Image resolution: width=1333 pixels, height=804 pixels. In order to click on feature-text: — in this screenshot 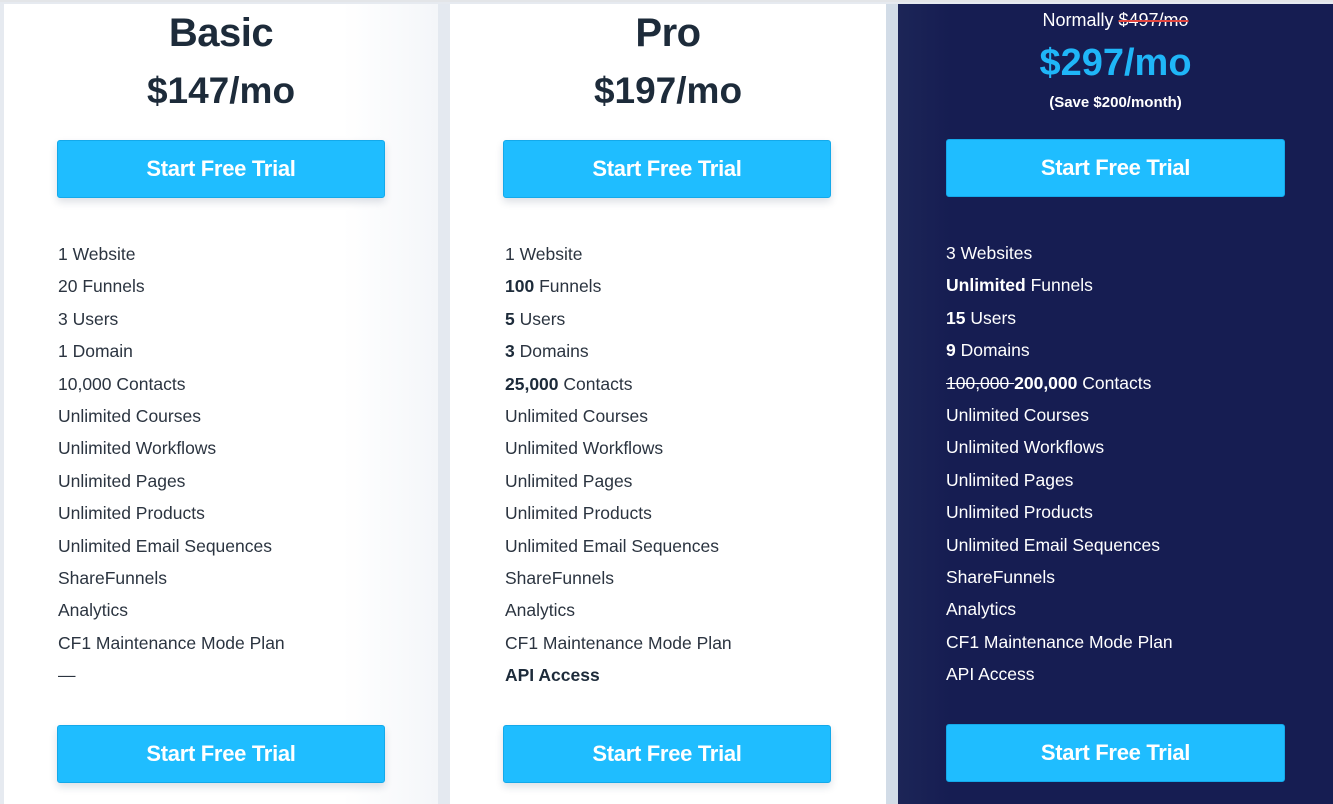, I will do `click(67, 675)`.